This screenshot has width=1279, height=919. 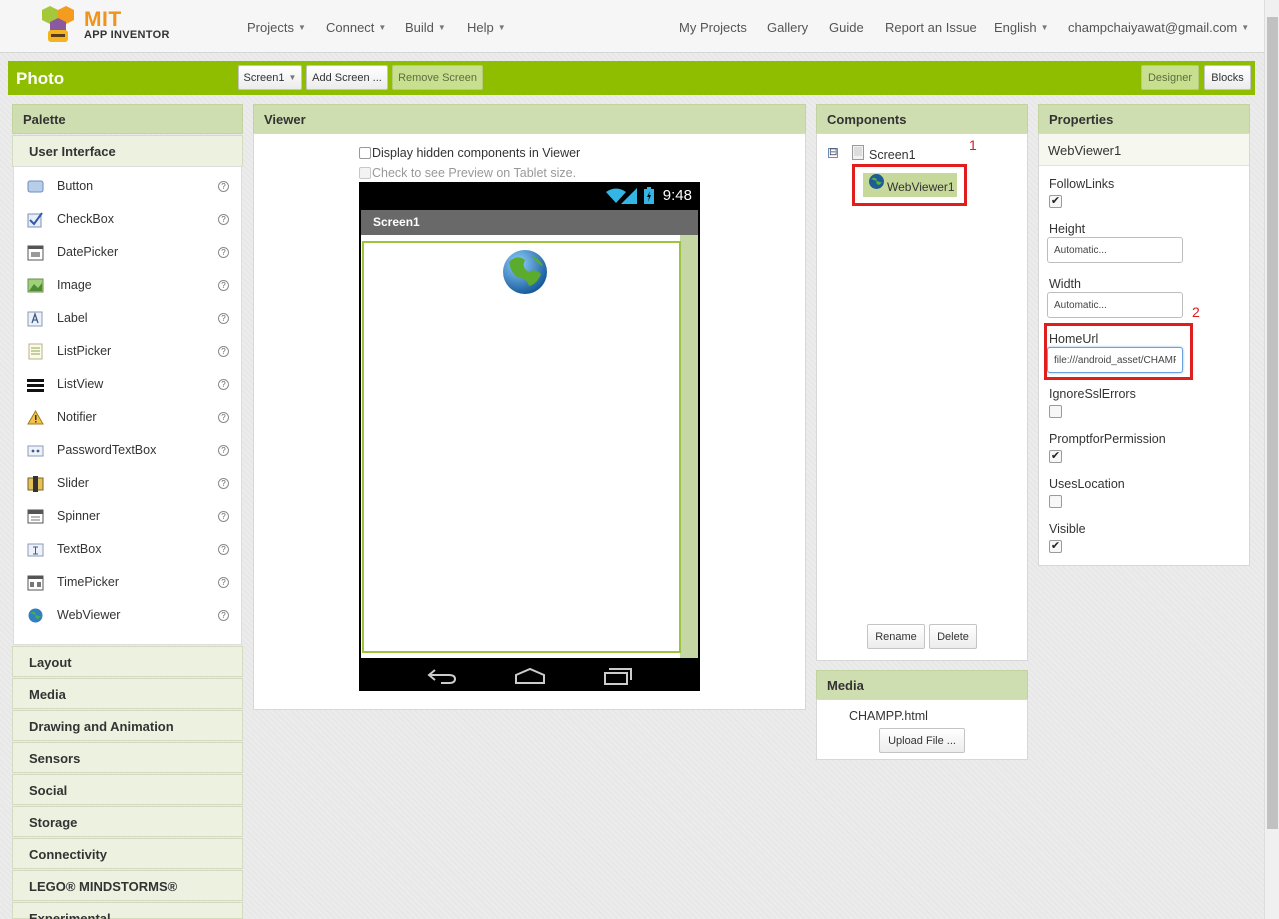 What do you see at coordinates (127, 725) in the screenshot?
I see `palette-category-drawing-animation: Drawing and Animation` at bounding box center [127, 725].